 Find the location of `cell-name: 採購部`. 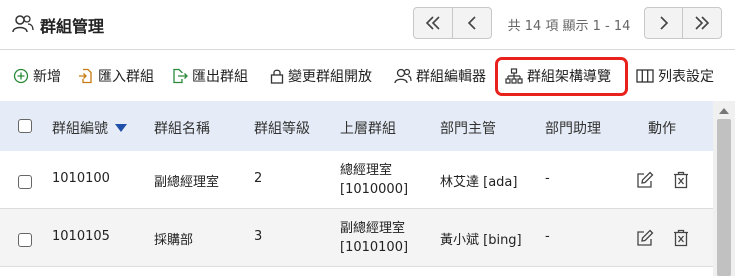

cell-name: 採購部 is located at coordinates (174, 240).